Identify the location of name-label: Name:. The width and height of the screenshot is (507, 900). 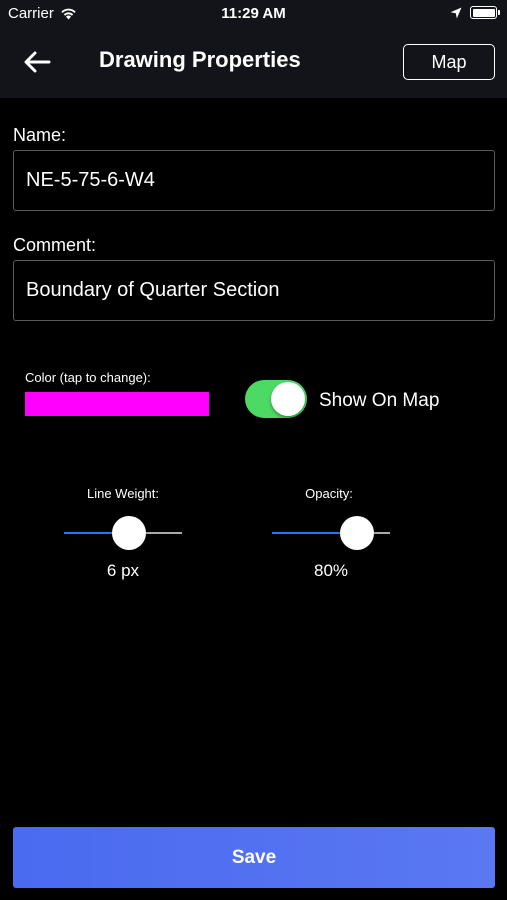
(40, 135).